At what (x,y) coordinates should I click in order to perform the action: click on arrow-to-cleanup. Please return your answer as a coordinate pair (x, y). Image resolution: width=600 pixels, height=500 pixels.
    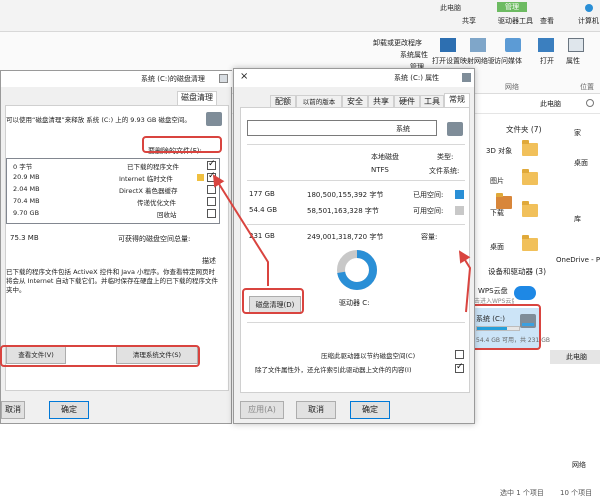
    Looking at the image, I should click on (240, 230).